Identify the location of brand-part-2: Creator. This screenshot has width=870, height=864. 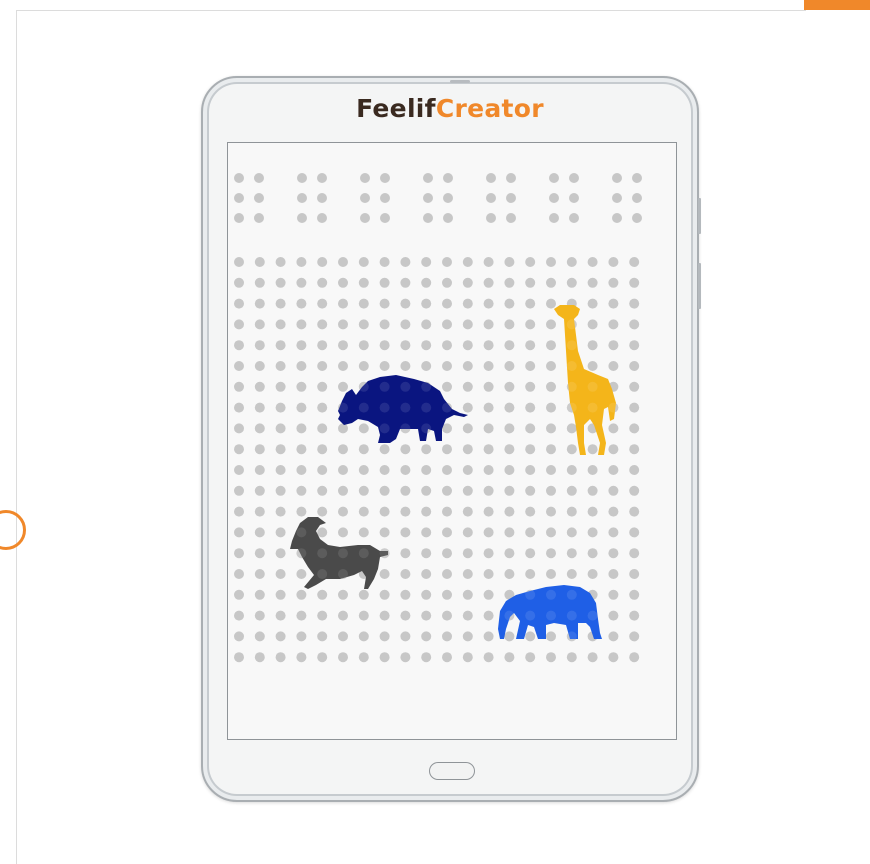
(489, 108).